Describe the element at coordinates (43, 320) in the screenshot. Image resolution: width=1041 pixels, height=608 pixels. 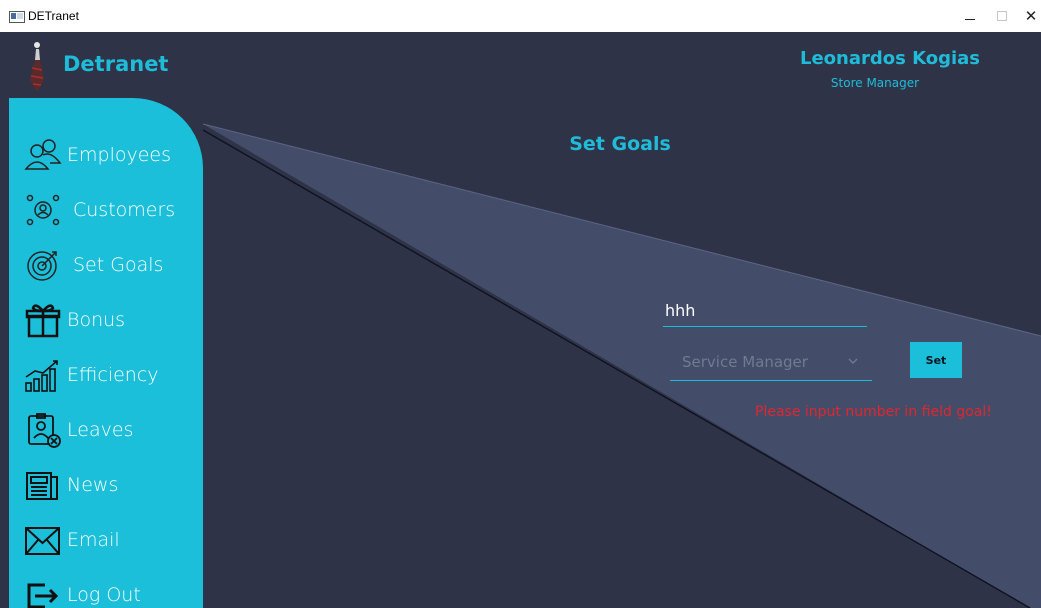
I see `gift-icon` at that location.